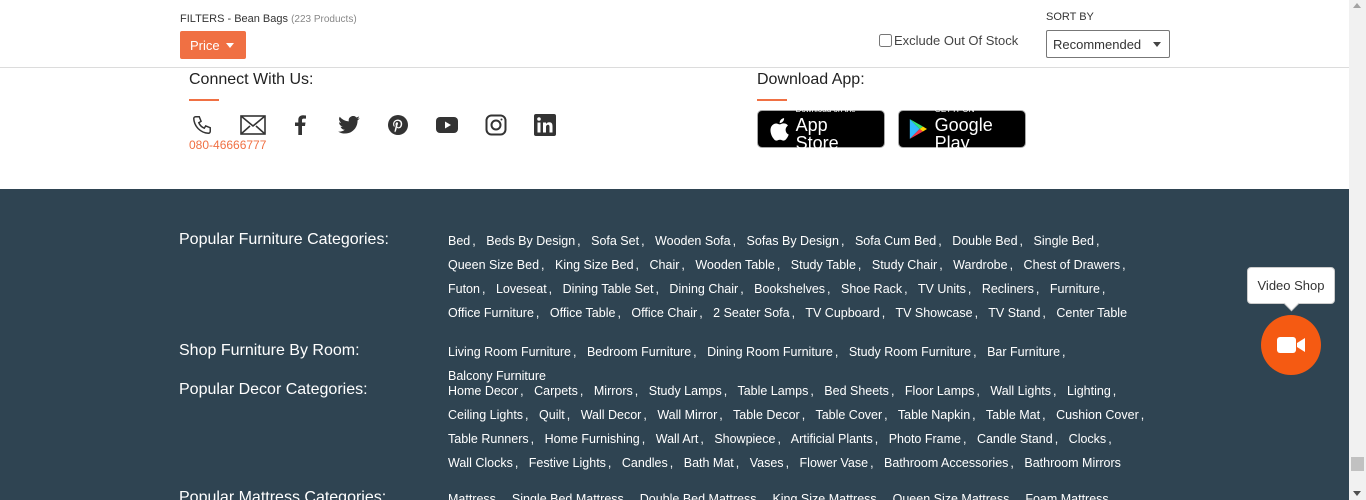 The width and height of the screenshot is (1366, 500). I want to click on phone-number-link: 080-46666777, so click(227, 145).